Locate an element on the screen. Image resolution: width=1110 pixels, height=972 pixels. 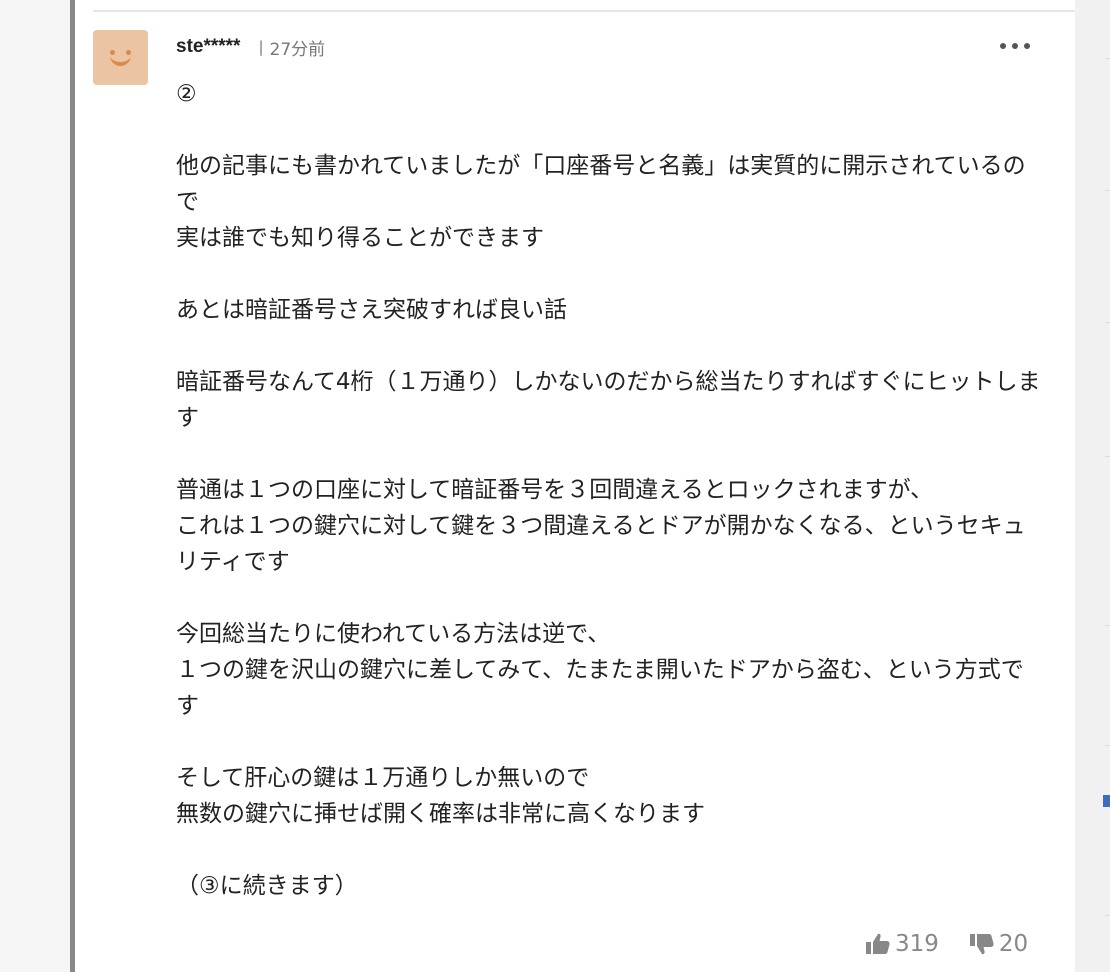
dislike-count: 20 is located at coordinates (1013, 944).